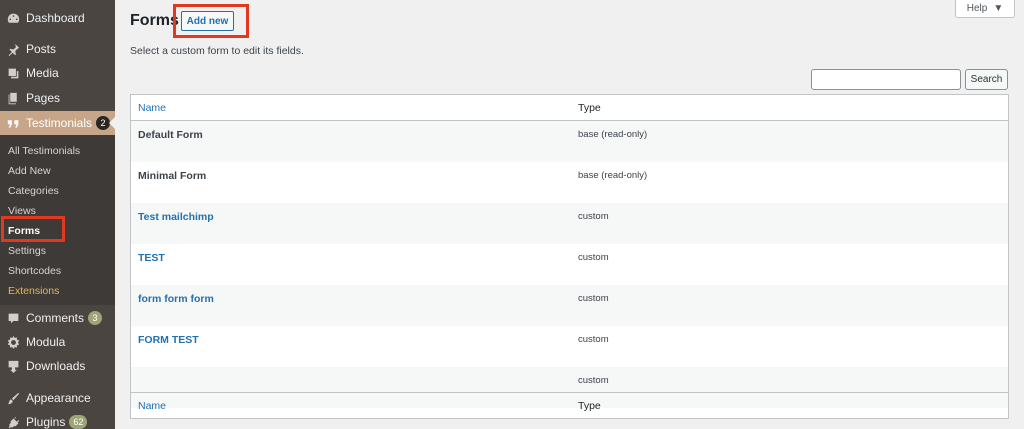  I want to click on plug-icon, so click(13, 422).